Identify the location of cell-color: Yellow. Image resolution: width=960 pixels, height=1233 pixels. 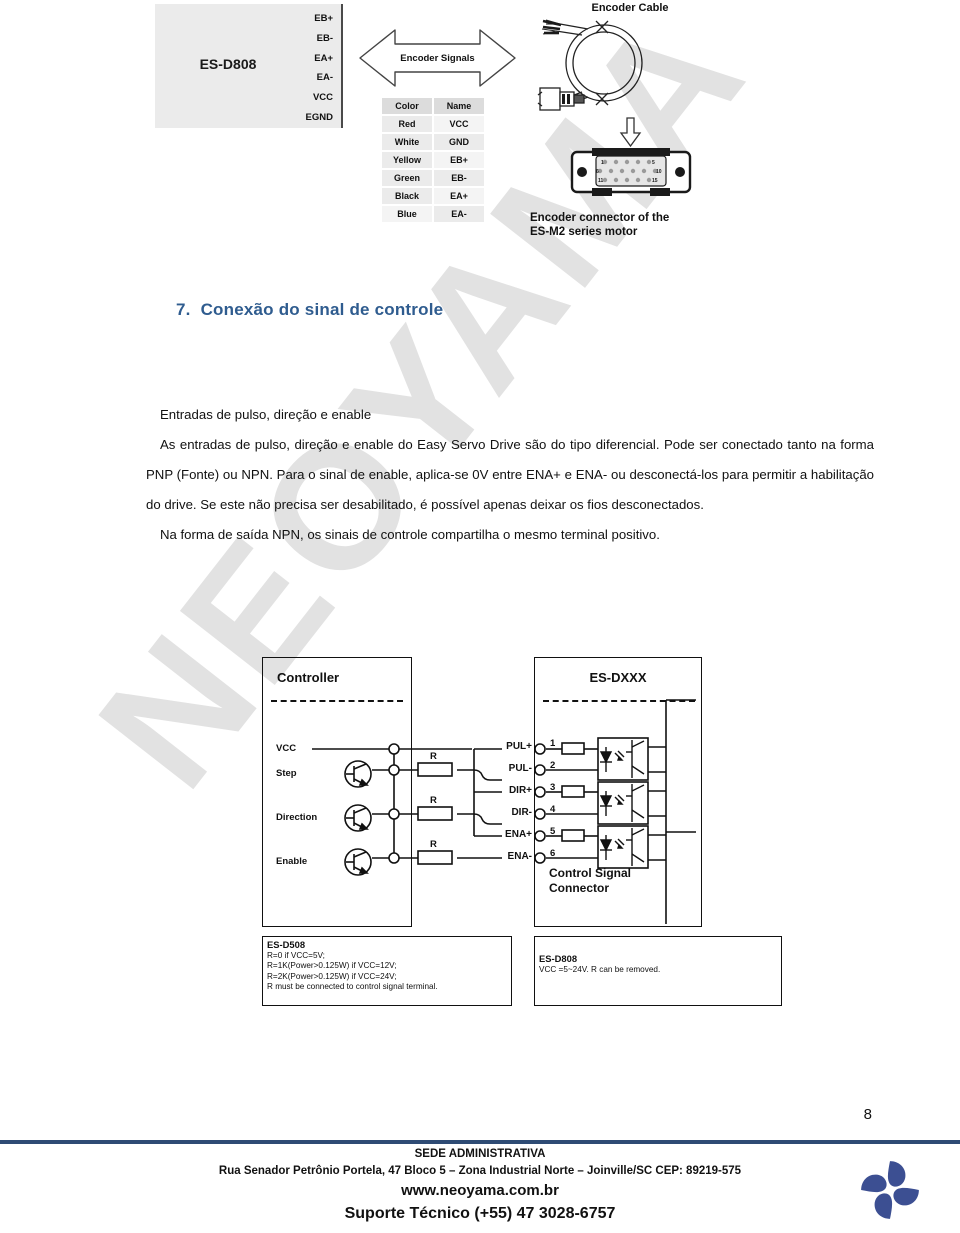
(407, 160).